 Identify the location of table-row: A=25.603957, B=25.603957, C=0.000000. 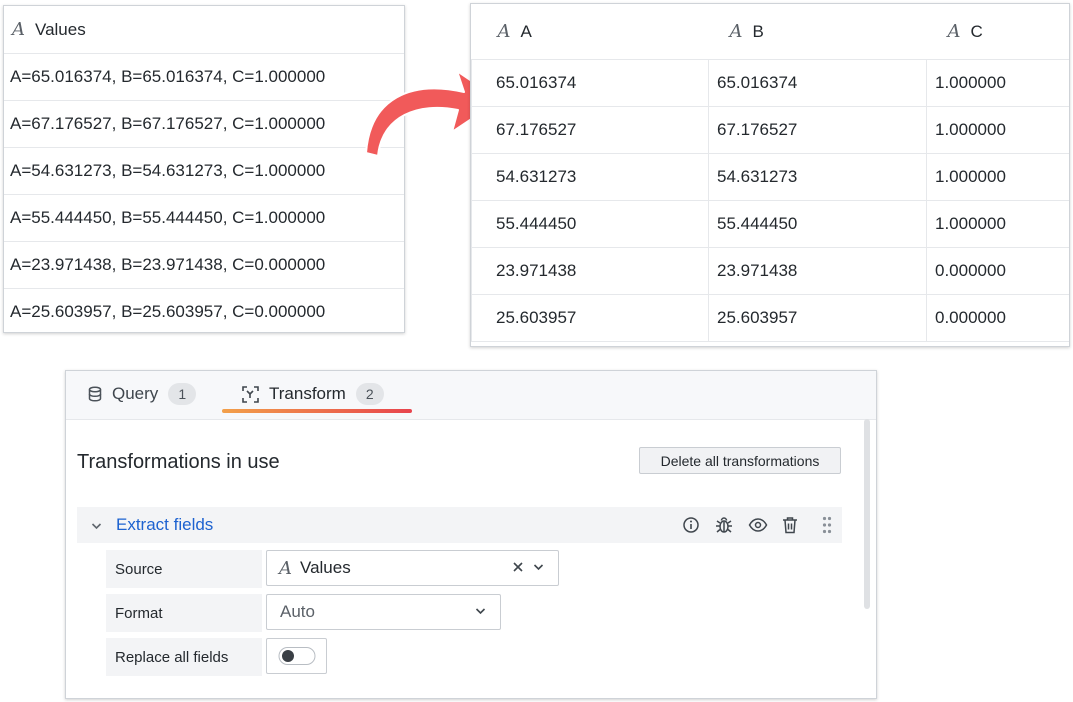
(168, 311).